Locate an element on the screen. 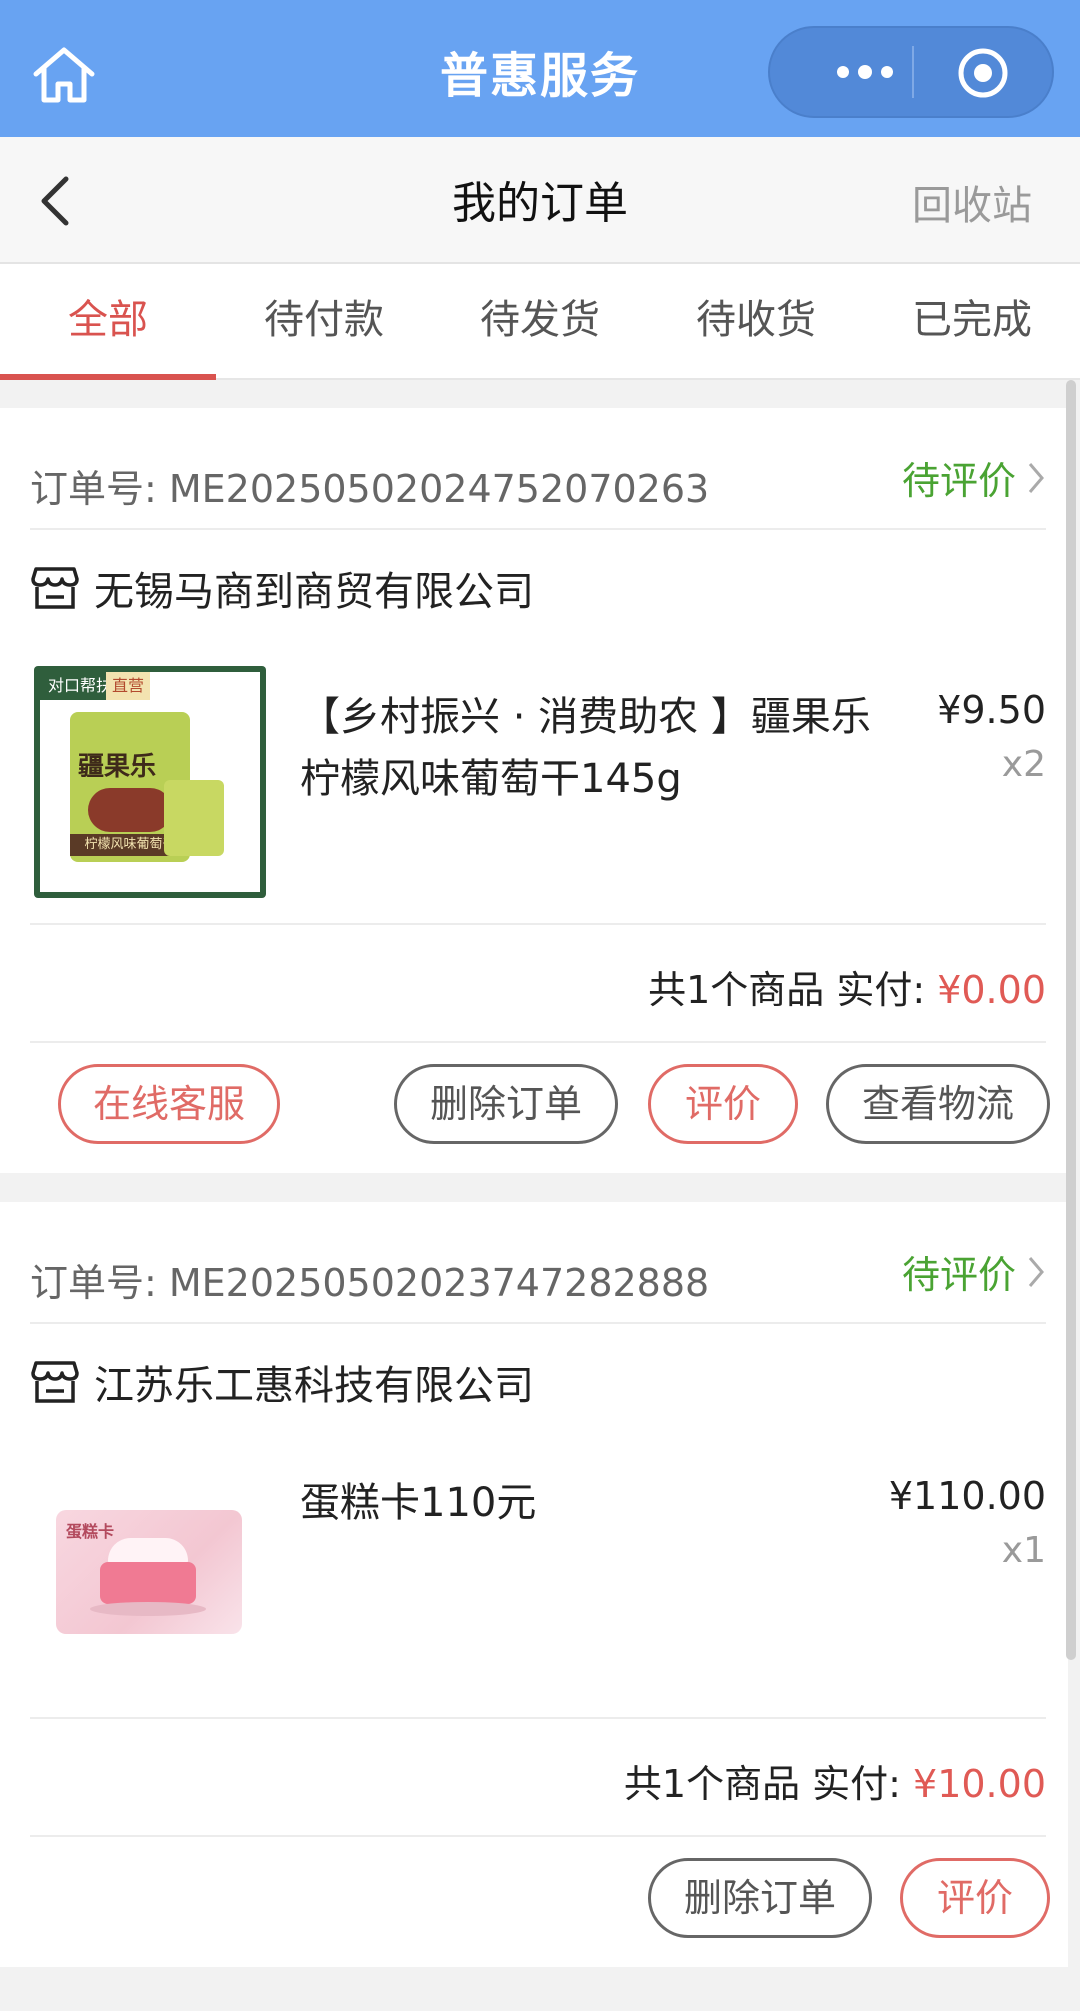 The width and height of the screenshot is (1080, 2011). product-price: ¥110.00 is located at coordinates (967, 1496).